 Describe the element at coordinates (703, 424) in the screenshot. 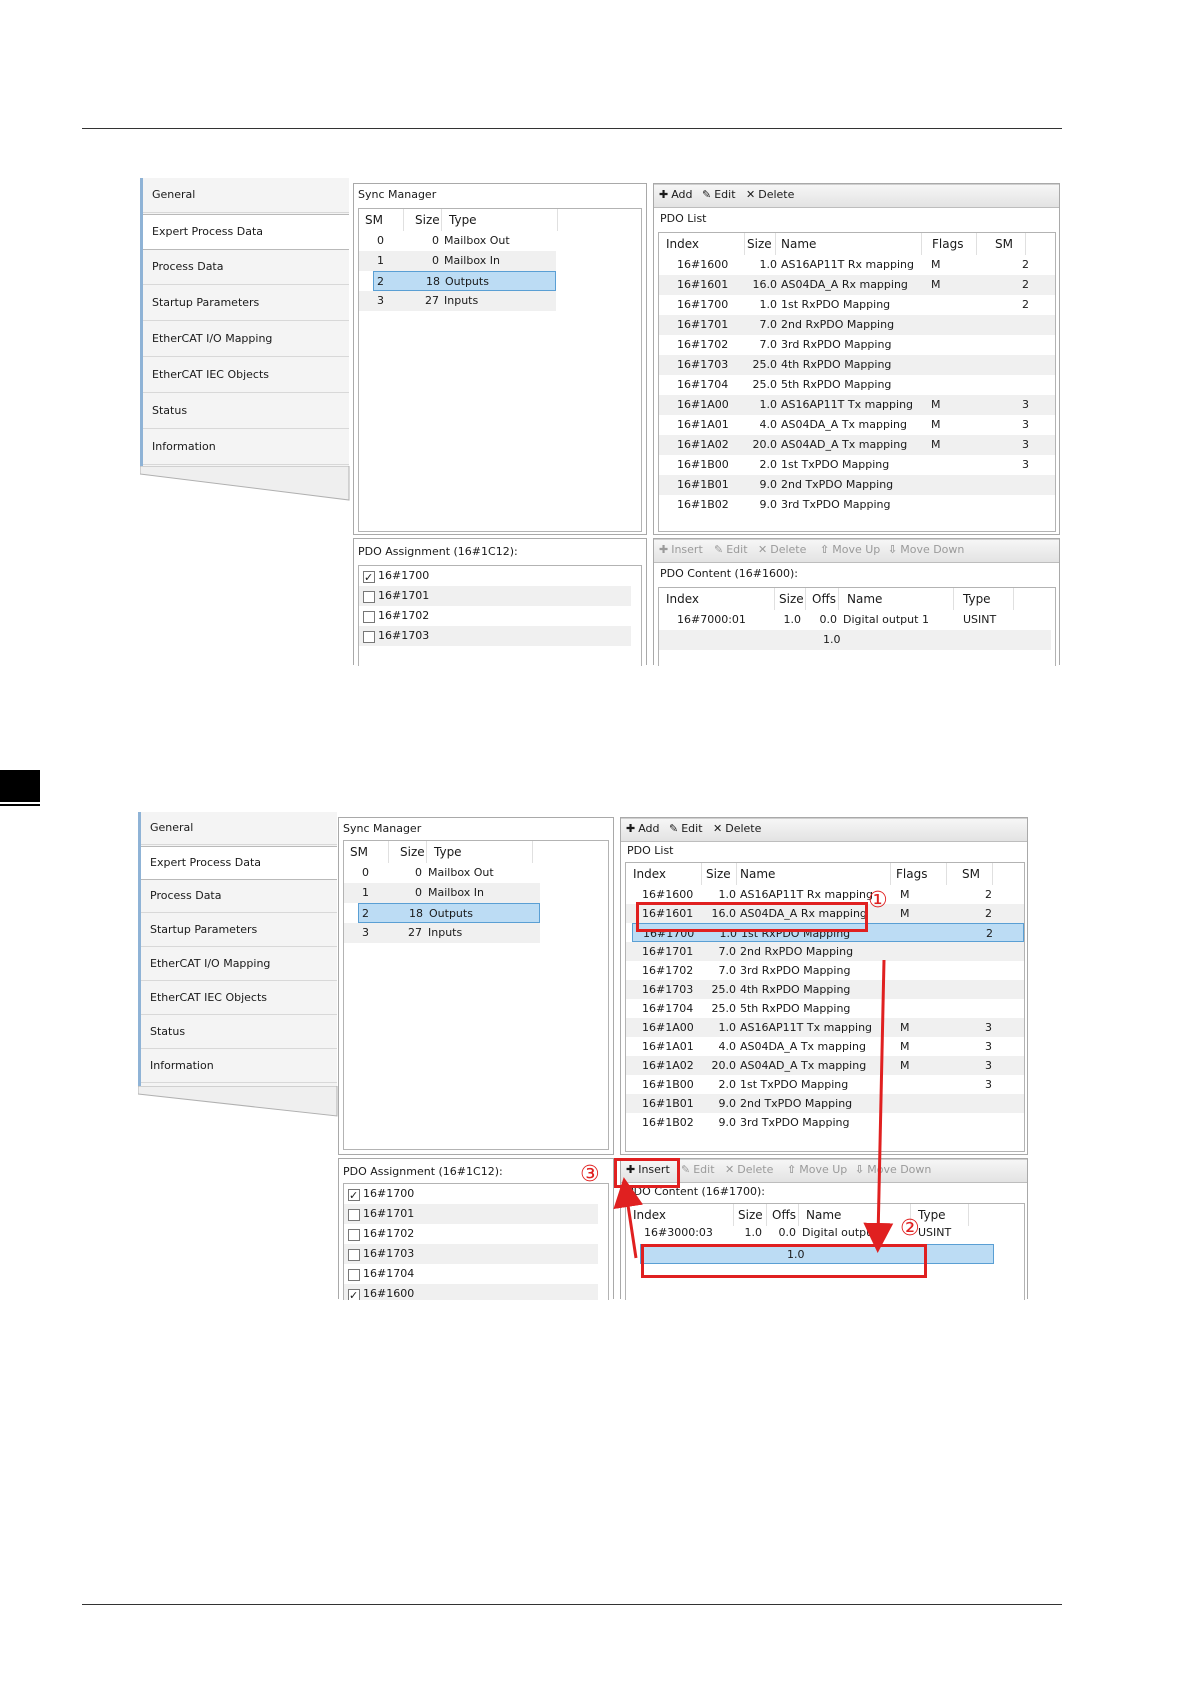

I see `index-cell: 16#1A01` at that location.